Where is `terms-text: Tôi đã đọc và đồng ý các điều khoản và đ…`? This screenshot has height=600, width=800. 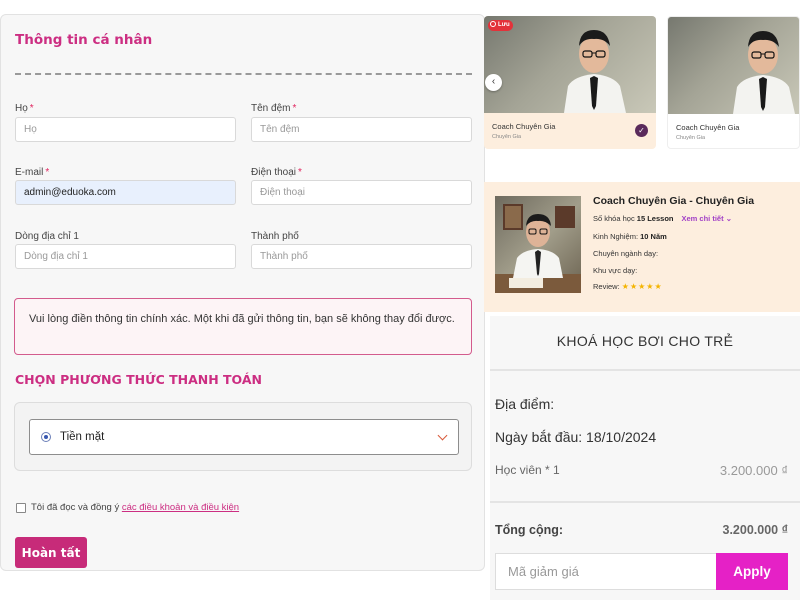 terms-text: Tôi đã đọc và đồng ý các điều khoản và đ… is located at coordinates (135, 507).